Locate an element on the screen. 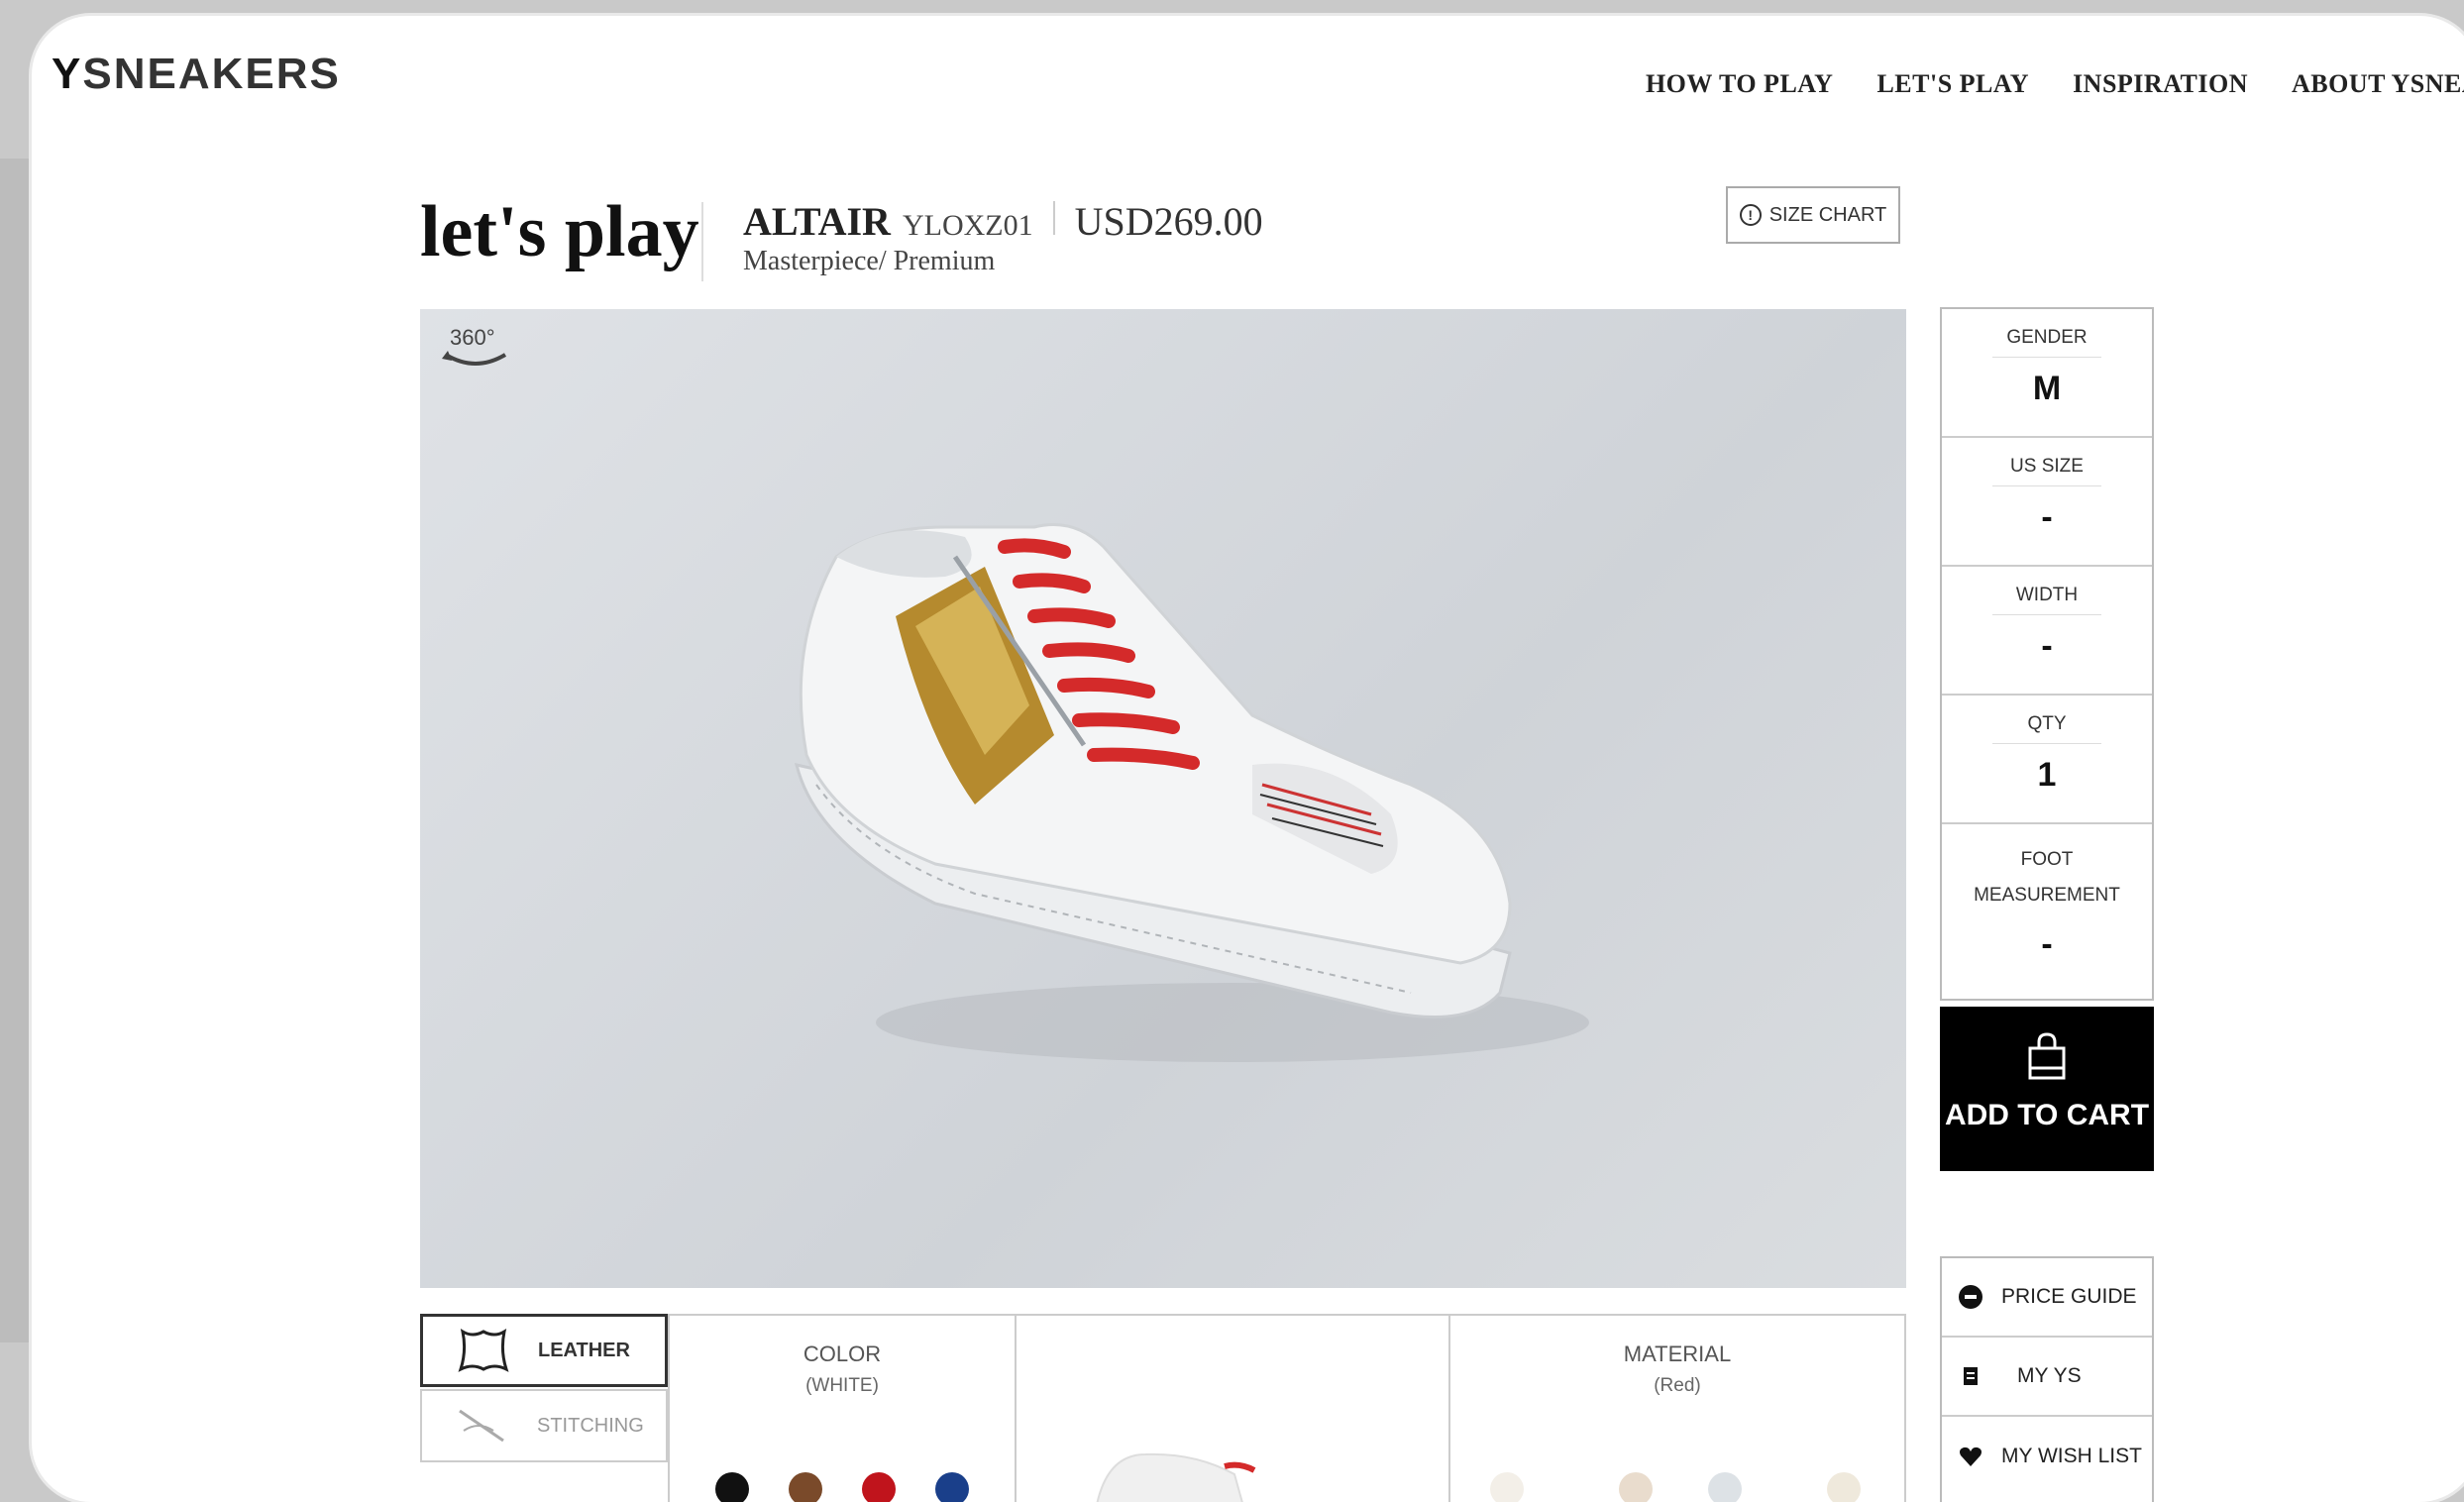  foot-measurement-value: - is located at coordinates (2047, 944).